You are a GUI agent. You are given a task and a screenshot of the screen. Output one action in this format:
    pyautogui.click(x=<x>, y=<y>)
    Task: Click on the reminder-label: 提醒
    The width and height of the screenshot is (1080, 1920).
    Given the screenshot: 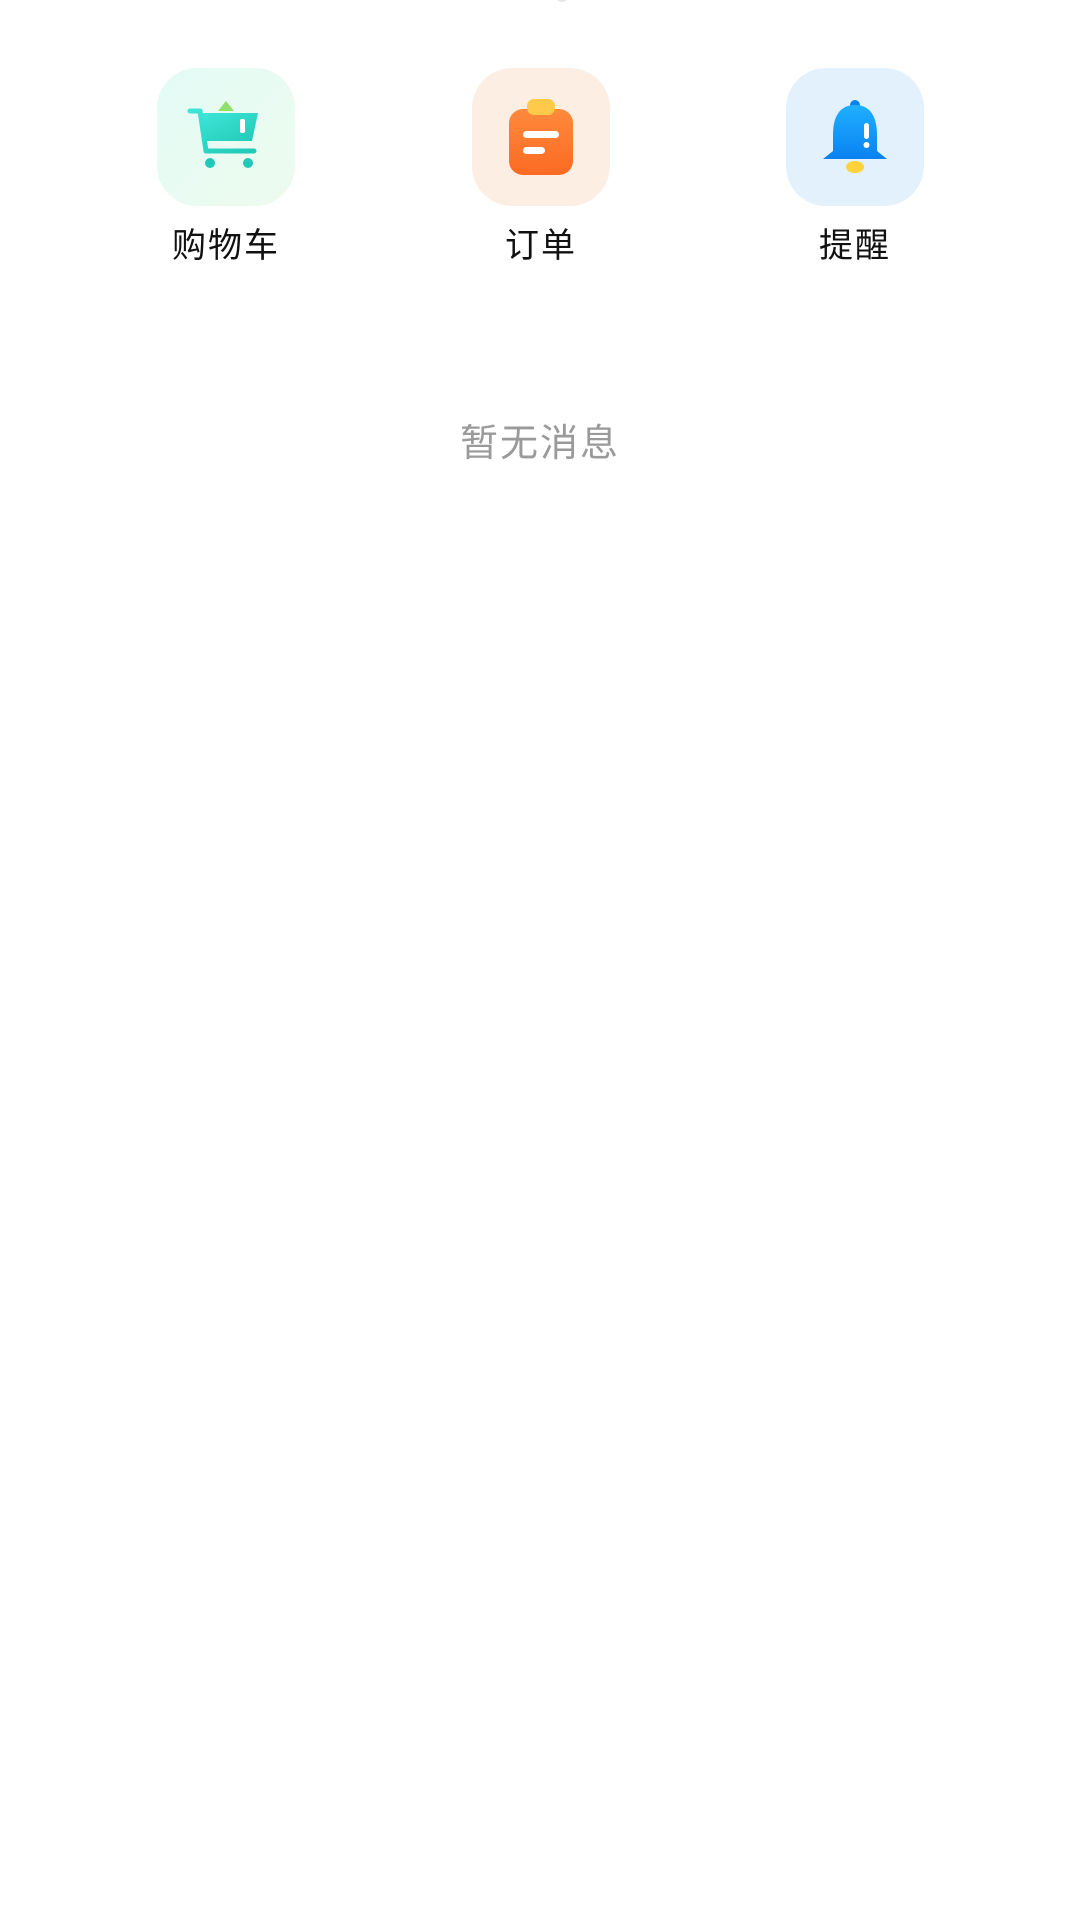 What is the action you would take?
    pyautogui.click(x=855, y=246)
    